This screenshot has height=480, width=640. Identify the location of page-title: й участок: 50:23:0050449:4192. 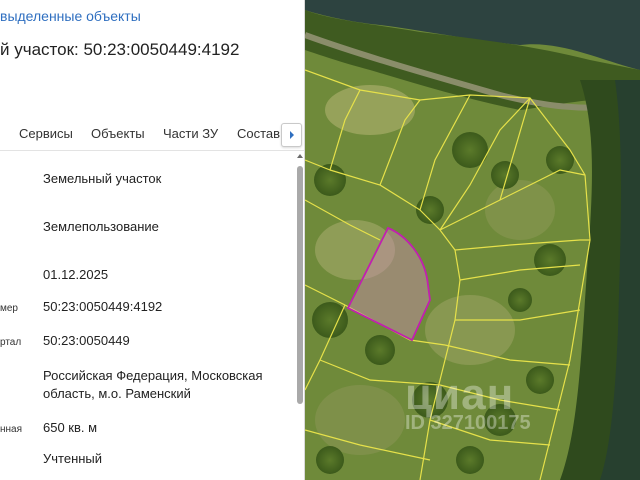
(120, 49).